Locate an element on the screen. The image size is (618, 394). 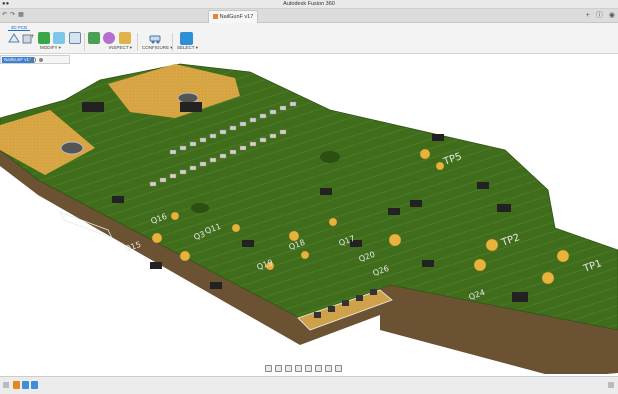
display-settings-icon is located at coordinates (318, 368).